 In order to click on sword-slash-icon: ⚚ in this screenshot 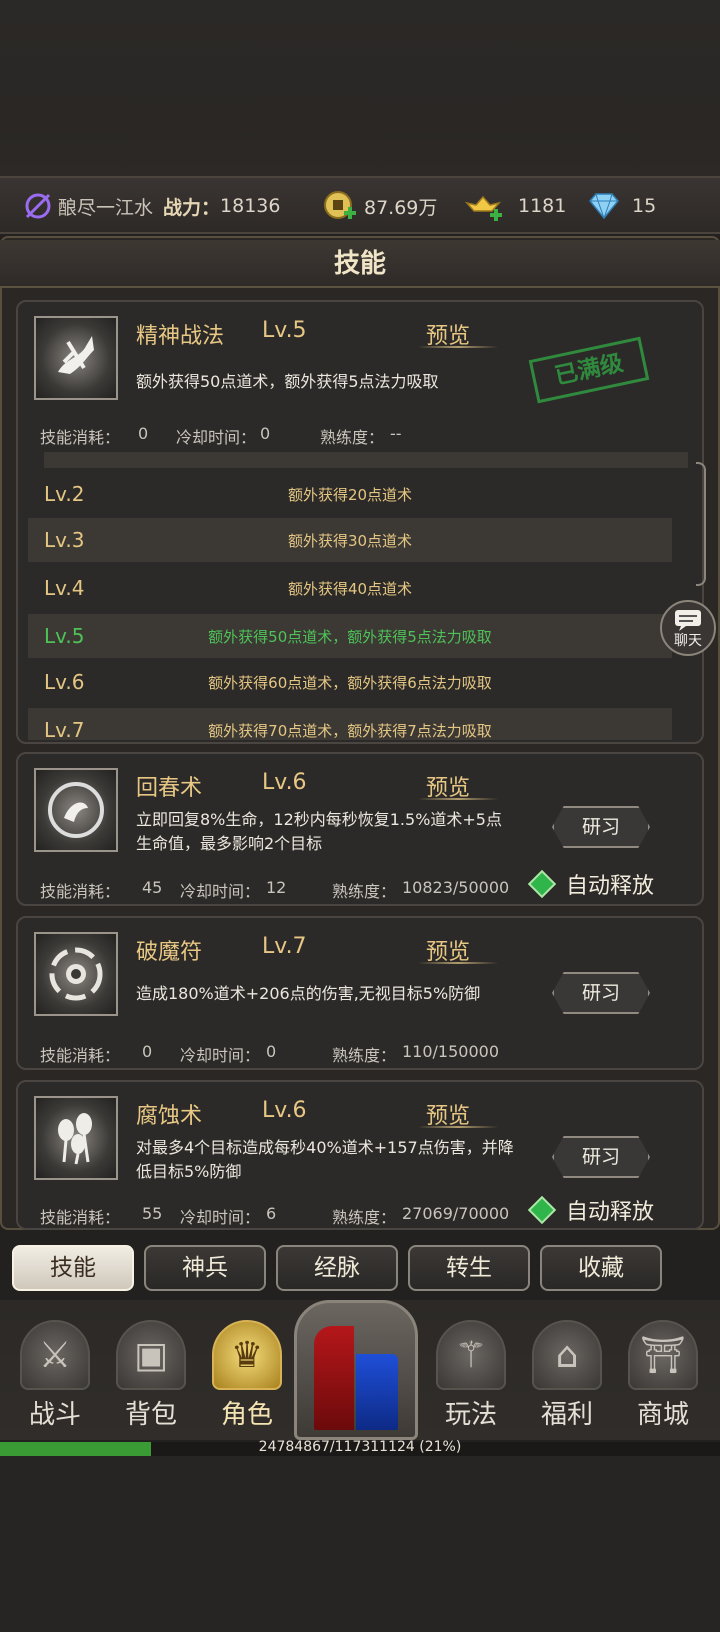, I will do `click(471, 1355)`.